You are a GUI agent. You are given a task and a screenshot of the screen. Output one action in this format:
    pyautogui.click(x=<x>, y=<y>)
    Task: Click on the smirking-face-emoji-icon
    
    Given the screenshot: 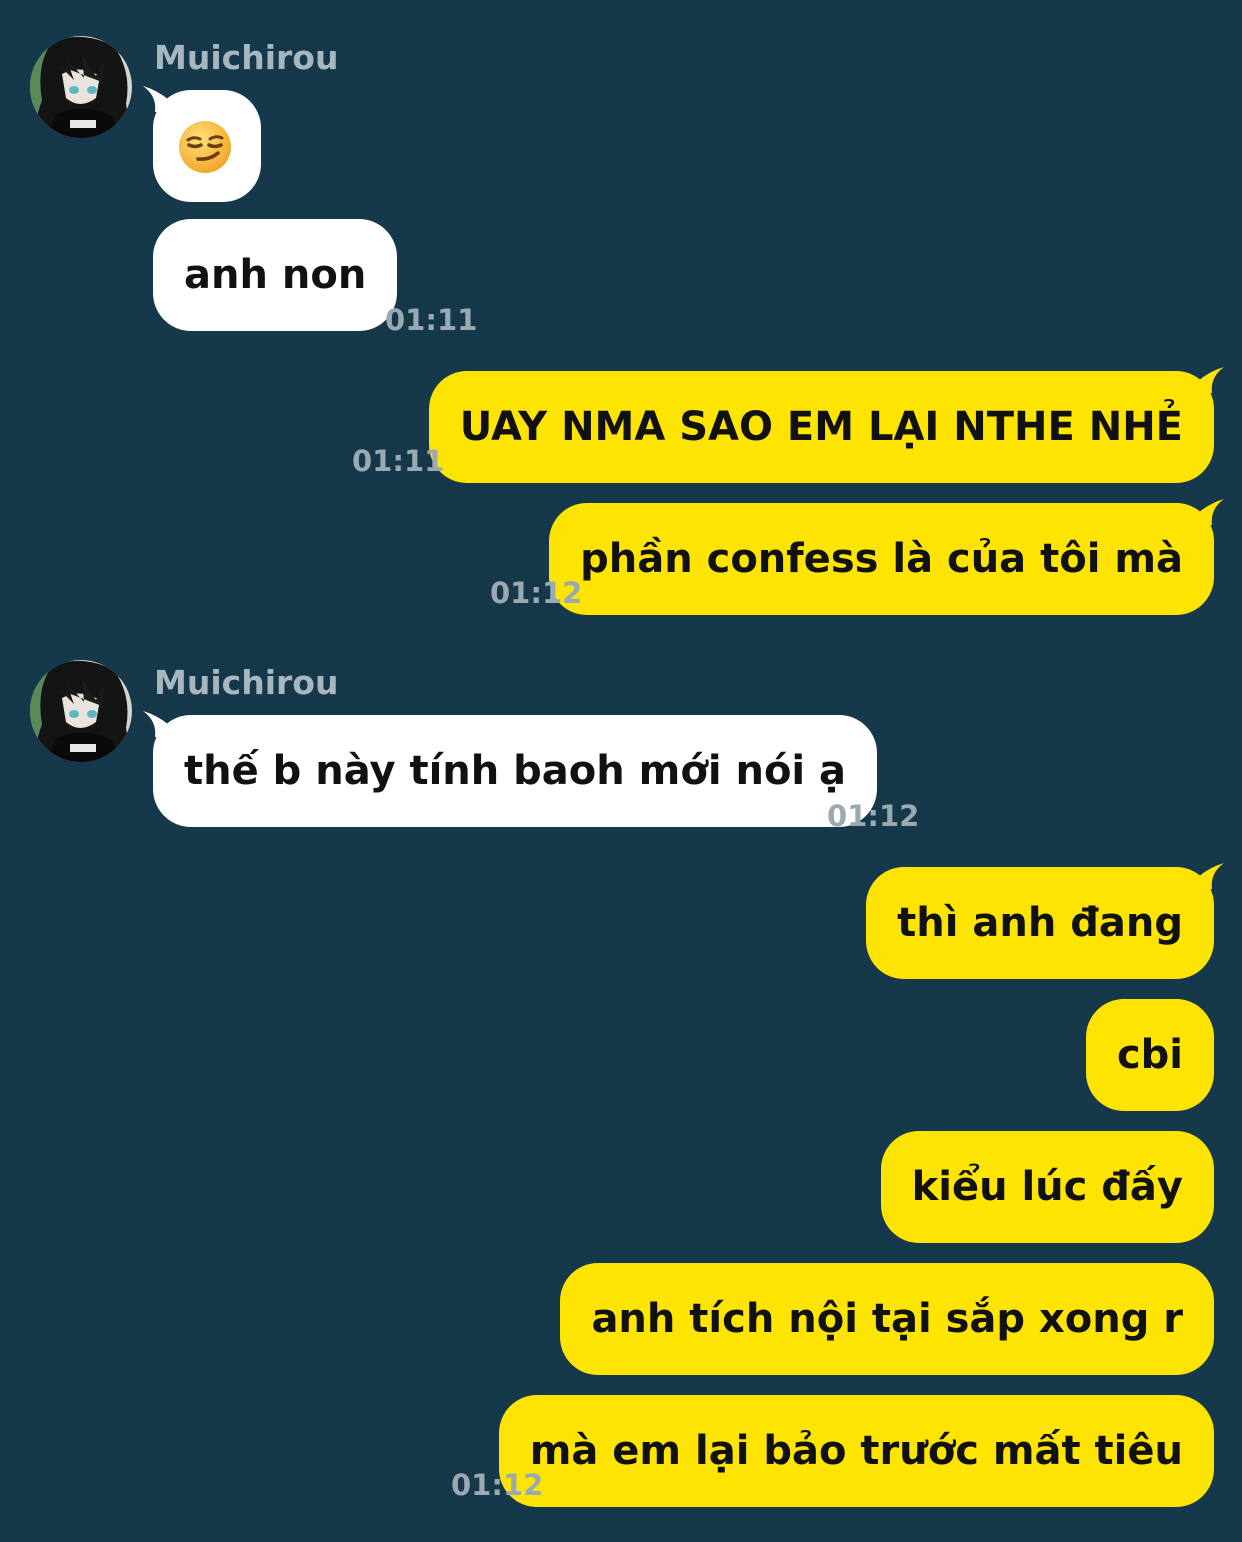 What is the action you would take?
    pyautogui.click(x=205, y=147)
    